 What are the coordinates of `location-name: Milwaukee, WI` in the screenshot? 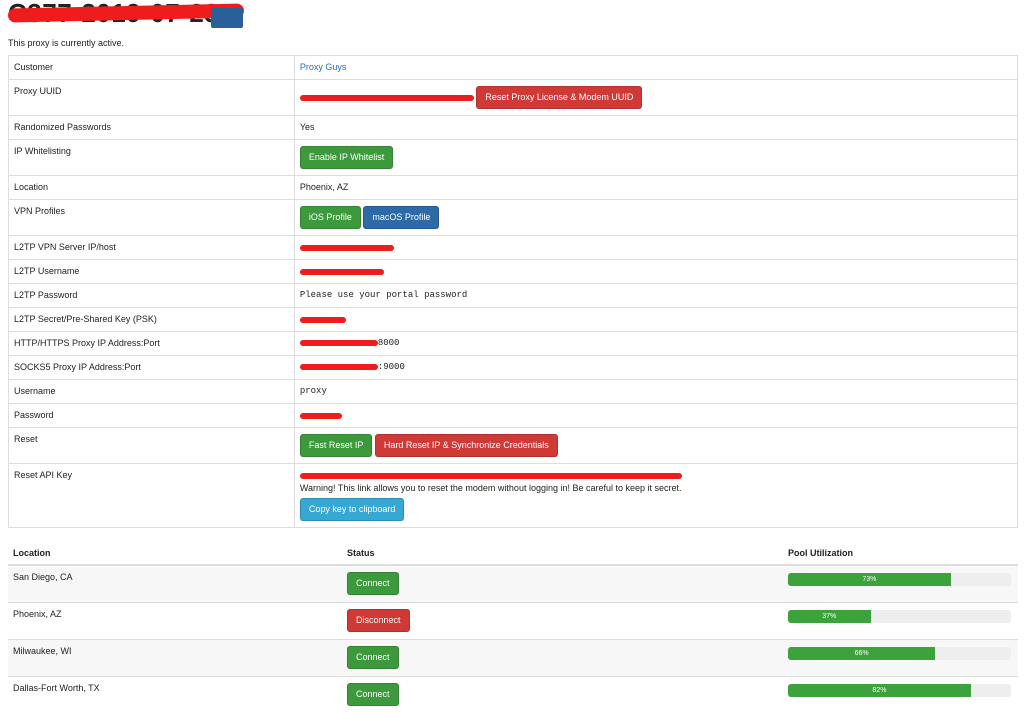 It's located at (175, 658).